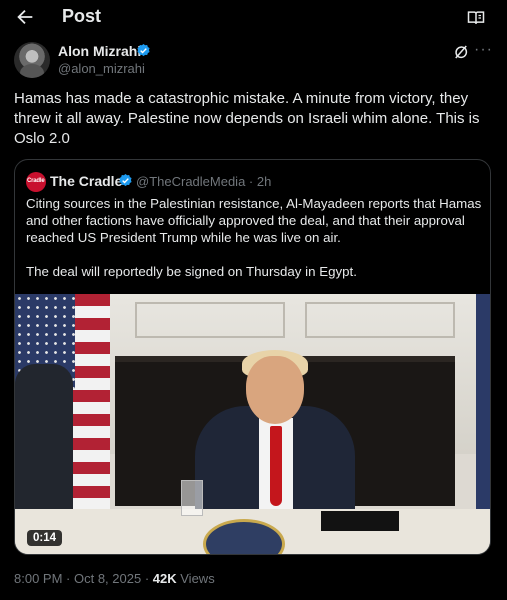 The image size is (507, 600). Describe the element at coordinates (86, 181) in the screenshot. I see `quoted-author-name: The Cradle` at that location.